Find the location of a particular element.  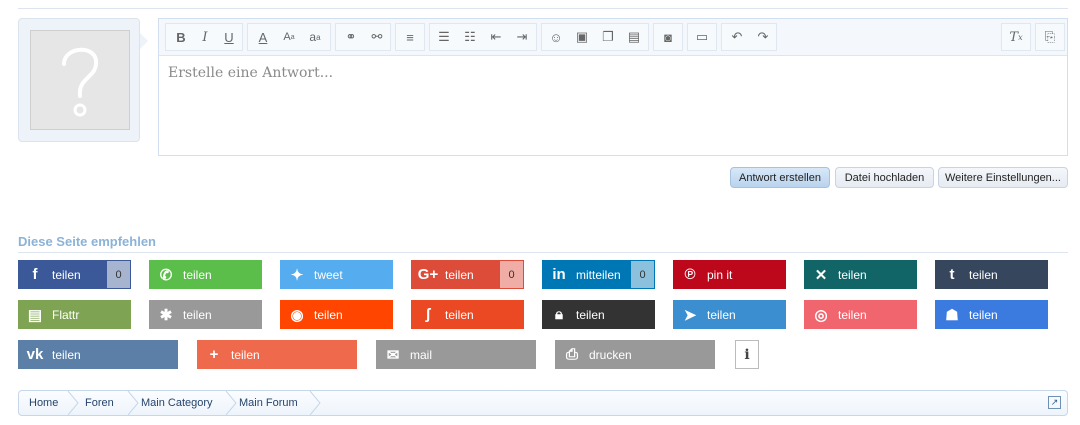

share-button-asterisk: ✱ teilen is located at coordinates (205, 314).